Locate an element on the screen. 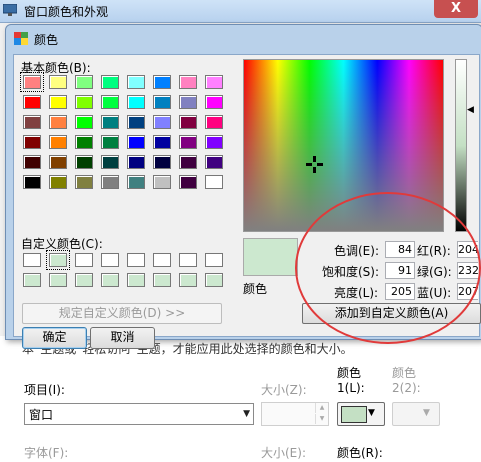  luminance-pointer-icon: ◀ is located at coordinates (470, 110).